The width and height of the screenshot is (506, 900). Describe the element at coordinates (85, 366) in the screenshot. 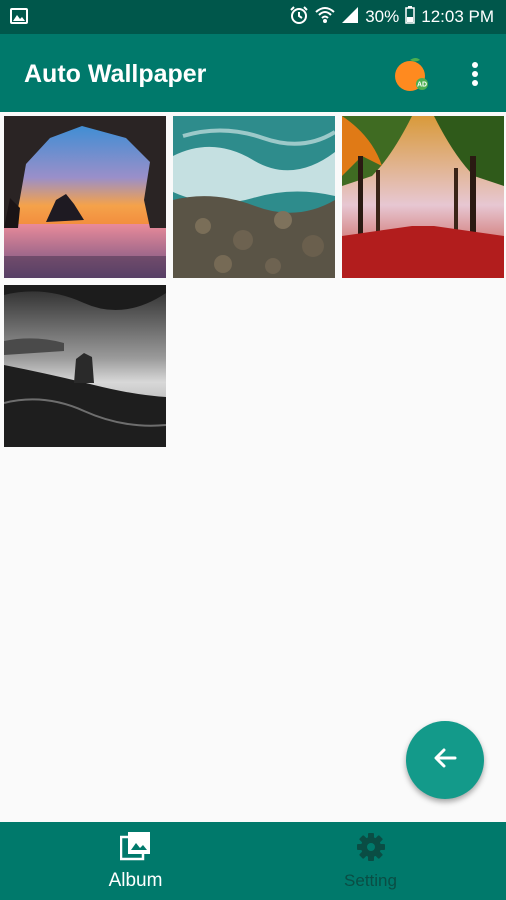

I see `wallpaper-thumbnail-sea-stack` at that location.